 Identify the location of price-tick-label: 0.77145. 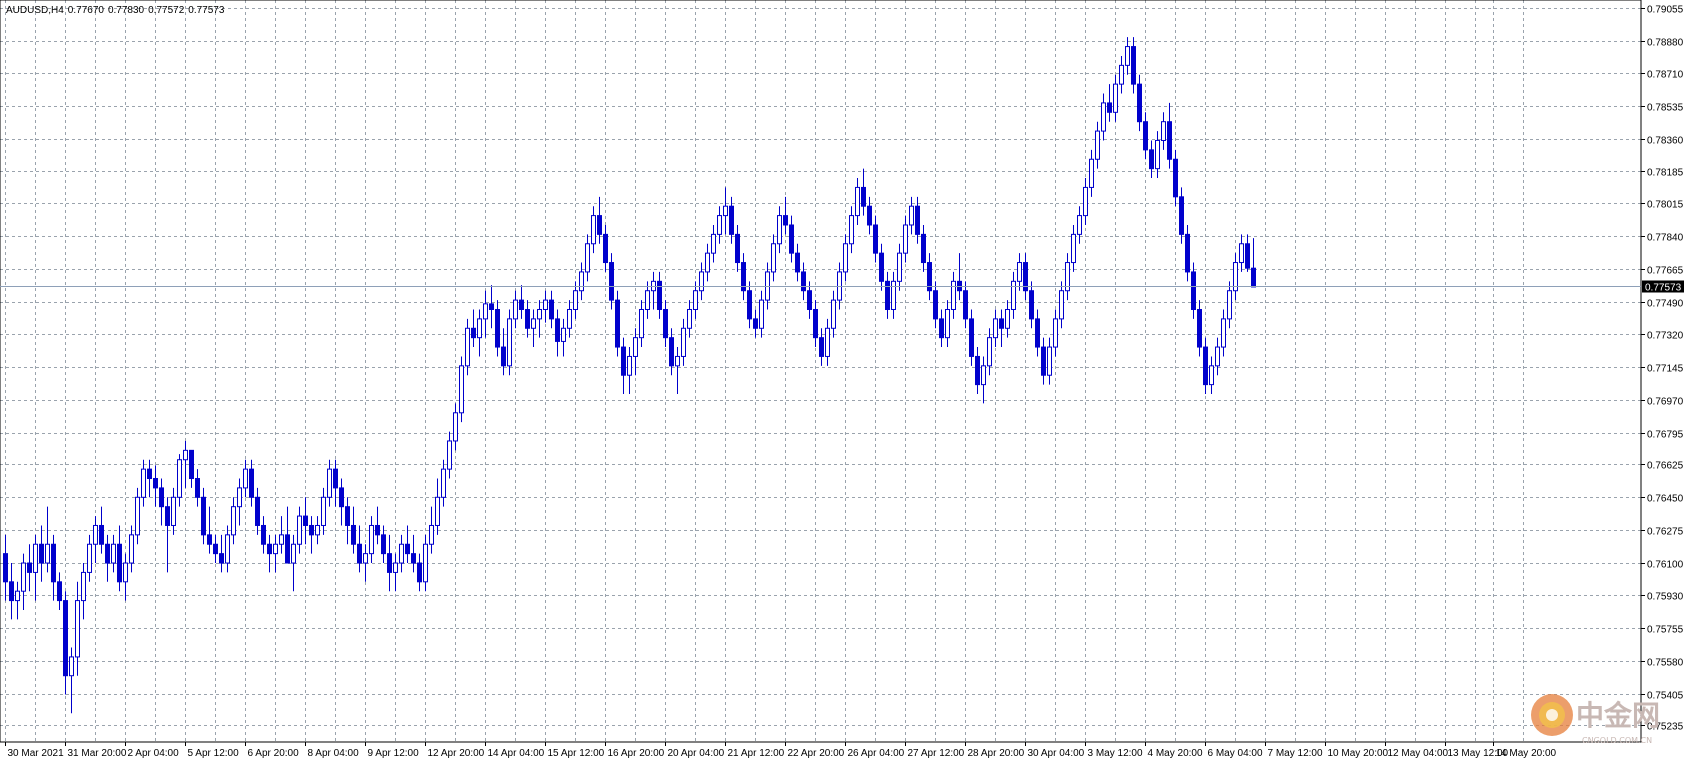
(1665, 369).